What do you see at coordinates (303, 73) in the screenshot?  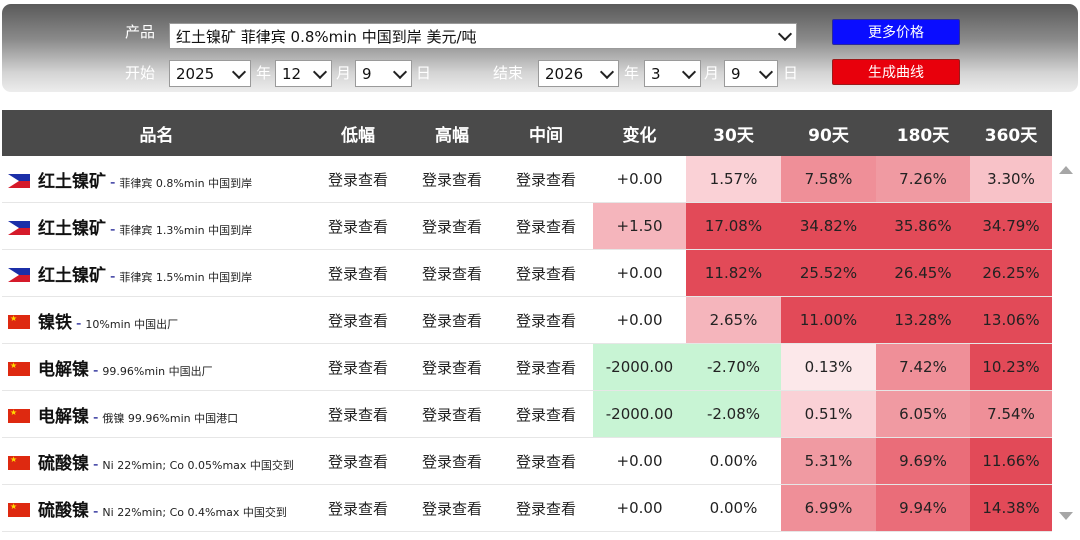 I see `start-month-select: 12` at bounding box center [303, 73].